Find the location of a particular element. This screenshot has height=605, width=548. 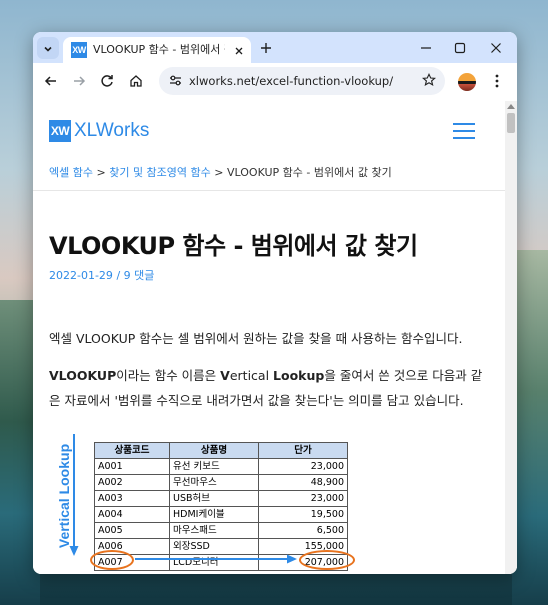

table-cell: USB허브 is located at coordinates (214, 498).